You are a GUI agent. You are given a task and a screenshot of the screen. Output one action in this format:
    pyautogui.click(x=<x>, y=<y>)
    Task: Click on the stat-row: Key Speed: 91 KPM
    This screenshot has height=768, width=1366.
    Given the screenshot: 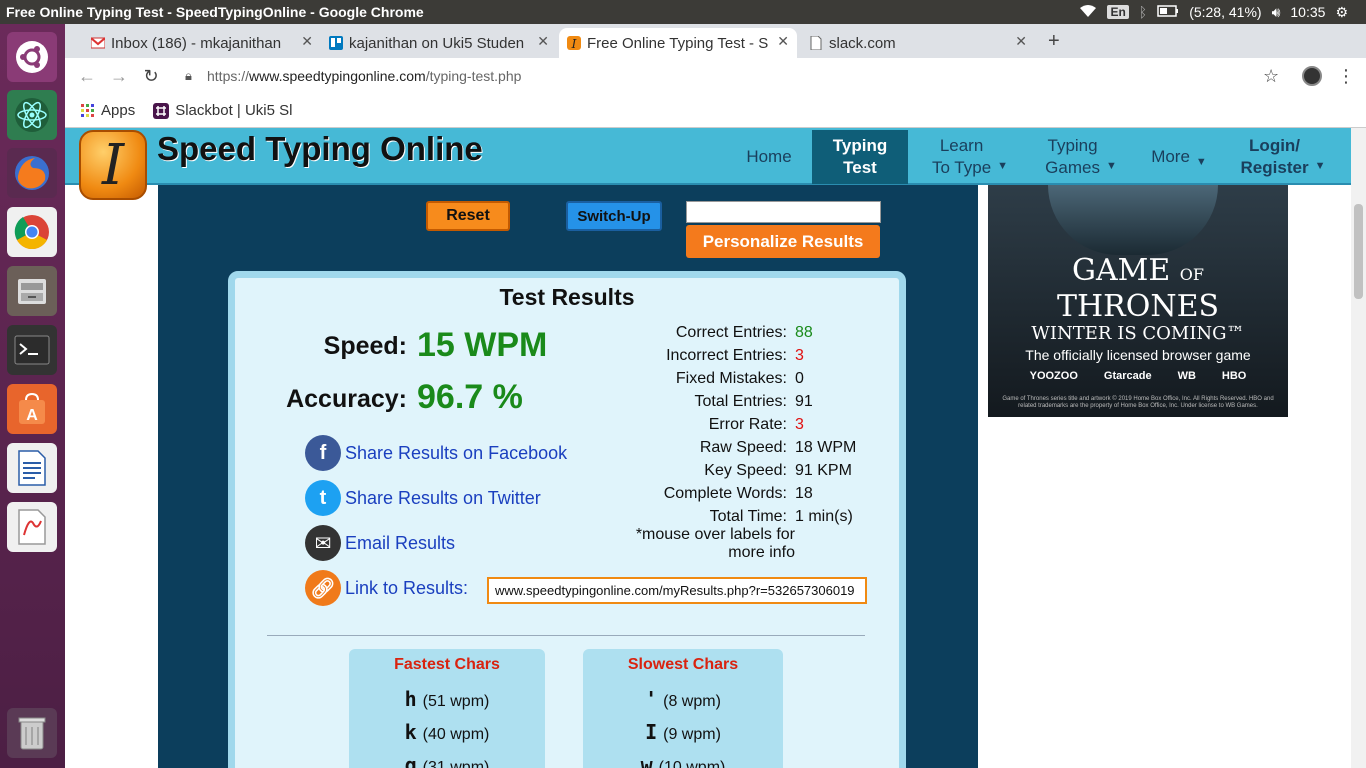 What is the action you would take?
    pyautogui.click(x=735, y=471)
    